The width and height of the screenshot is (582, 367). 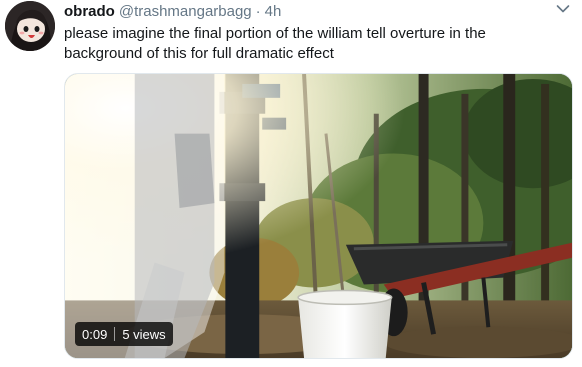 I want to click on video-duration: 0:09, so click(x=95, y=334).